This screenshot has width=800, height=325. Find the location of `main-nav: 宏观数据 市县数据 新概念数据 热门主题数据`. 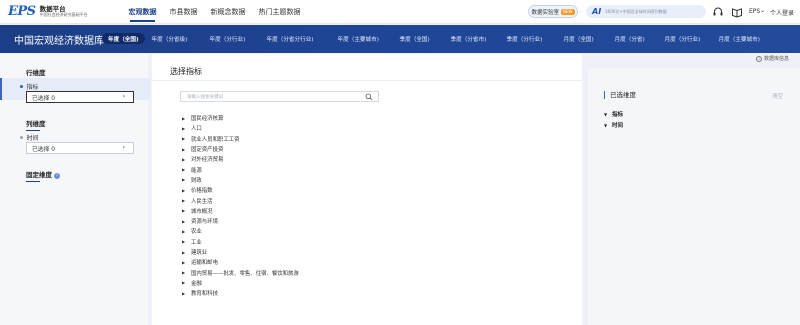

main-nav: 宏观数据 市县数据 新概念数据 热门主题数据 is located at coordinates (214, 12).